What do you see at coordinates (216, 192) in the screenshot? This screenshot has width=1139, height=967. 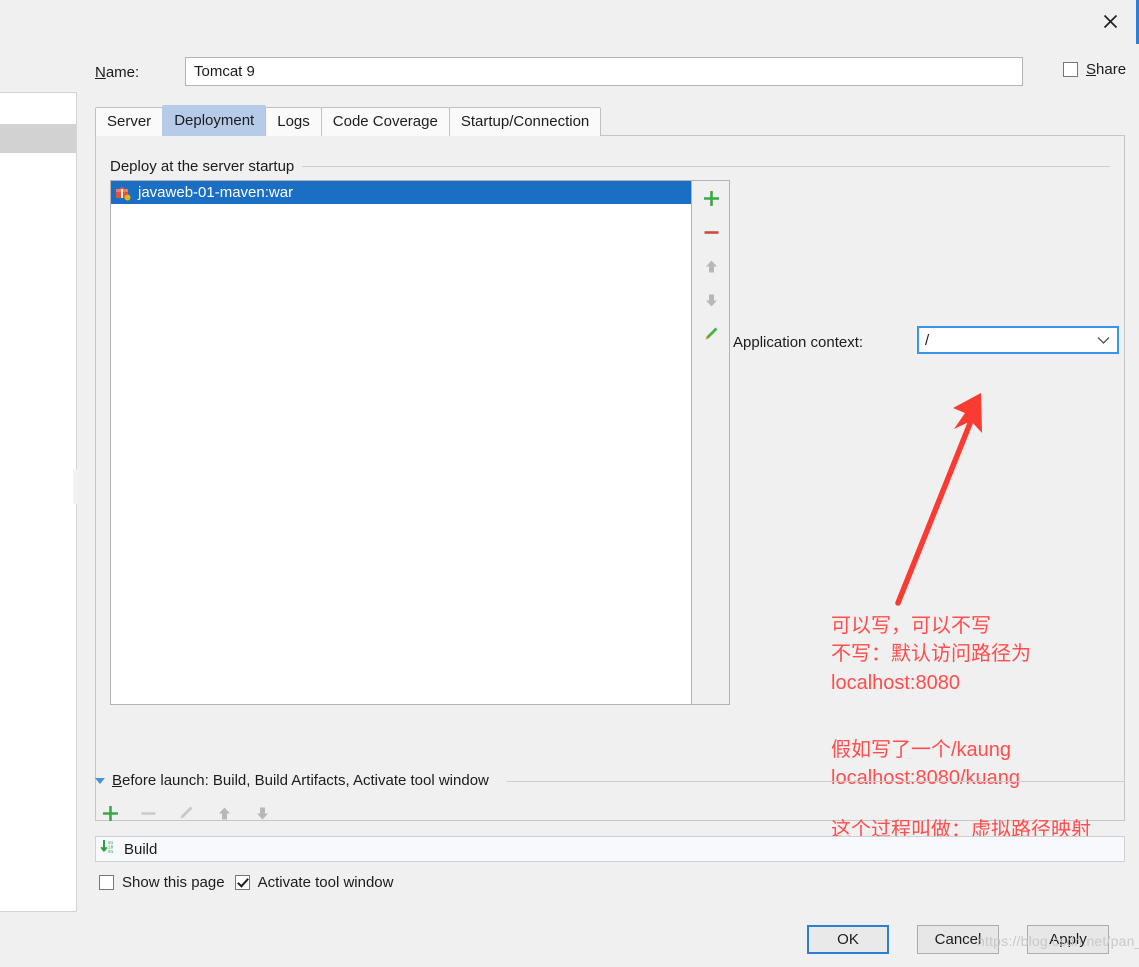 I see `artifact-label: javaweb-01-maven:war` at bounding box center [216, 192].